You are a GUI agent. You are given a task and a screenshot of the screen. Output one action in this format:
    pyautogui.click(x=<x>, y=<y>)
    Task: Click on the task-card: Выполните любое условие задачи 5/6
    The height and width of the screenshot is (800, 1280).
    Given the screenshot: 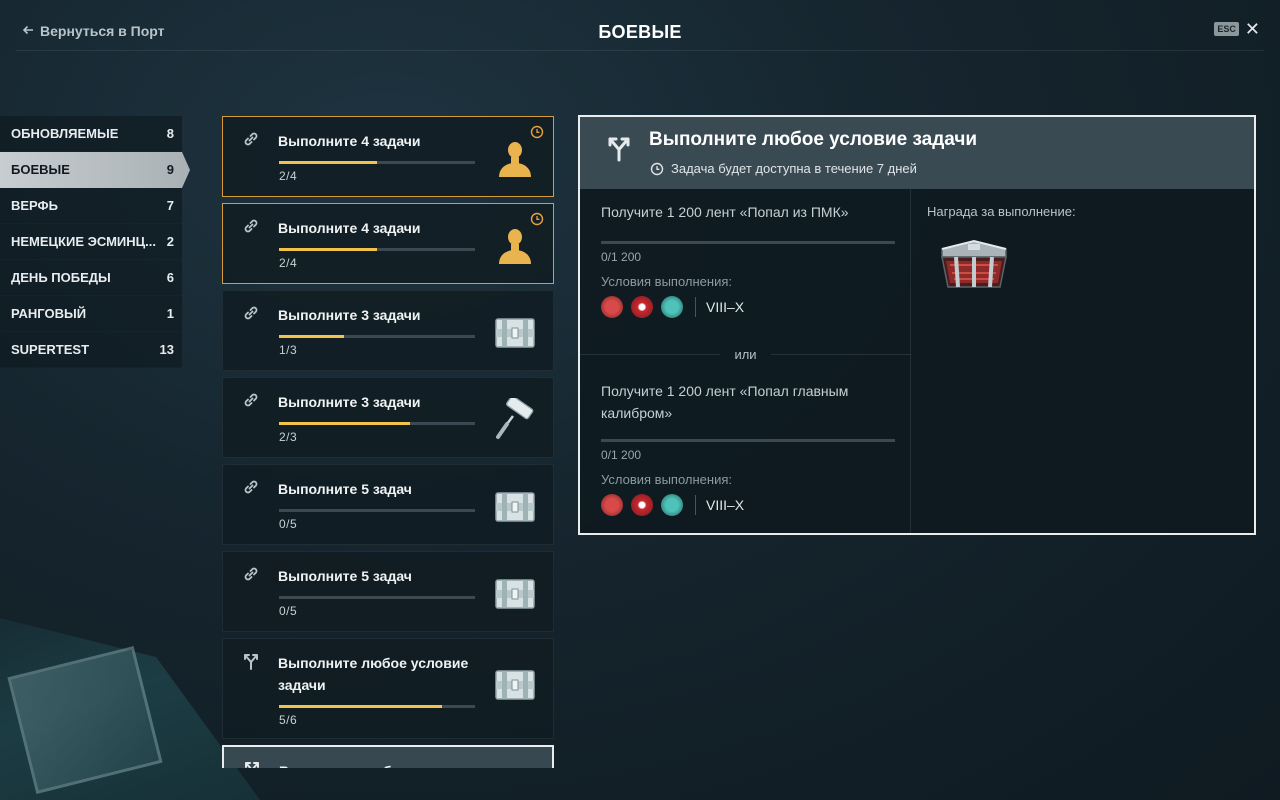 What is the action you would take?
    pyautogui.click(x=388, y=688)
    